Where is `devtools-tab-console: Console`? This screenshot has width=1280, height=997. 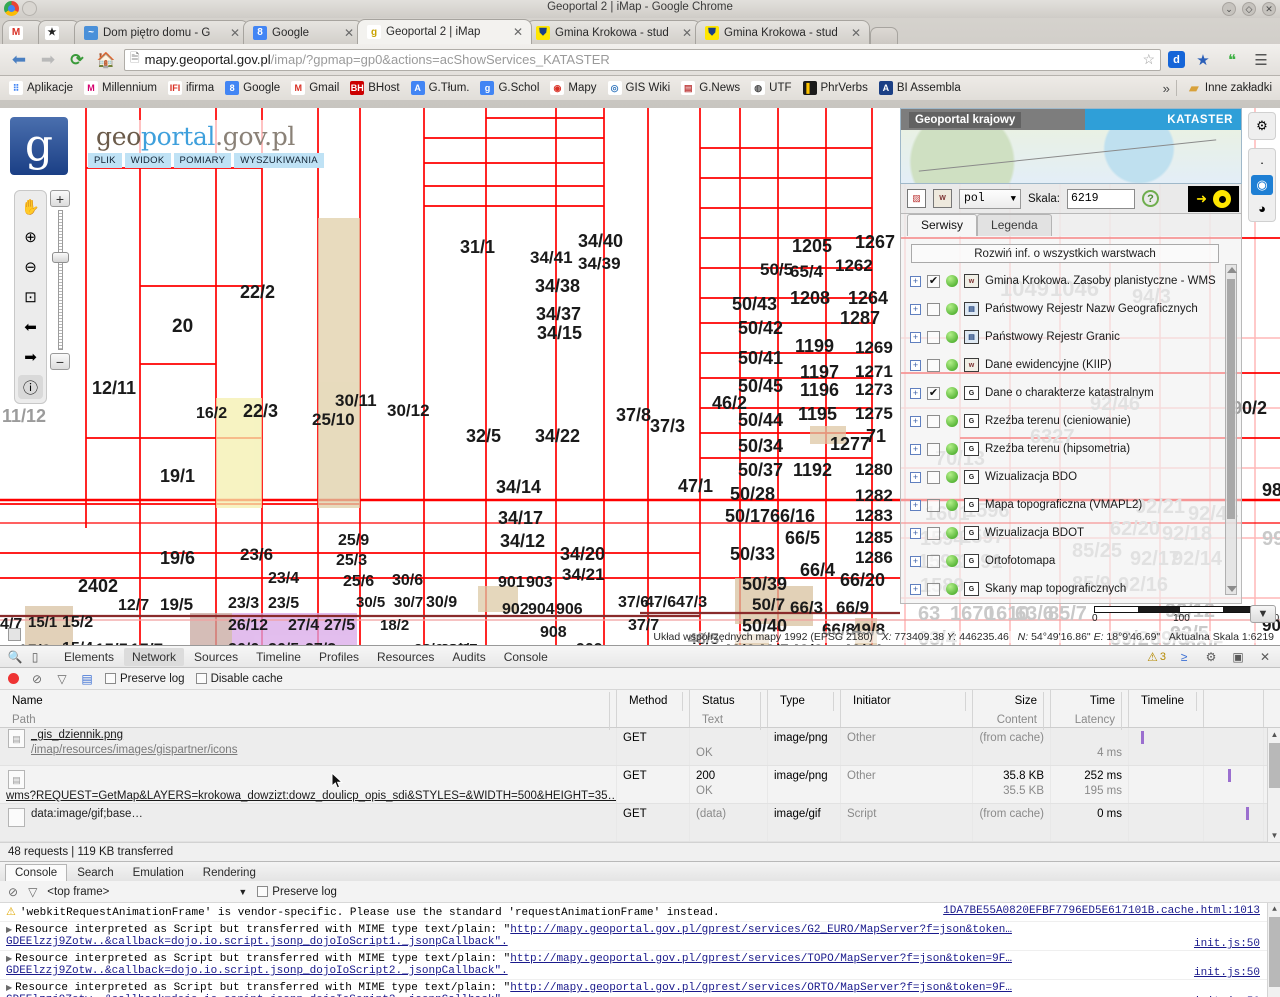 devtools-tab-console: Console is located at coordinates (526, 657).